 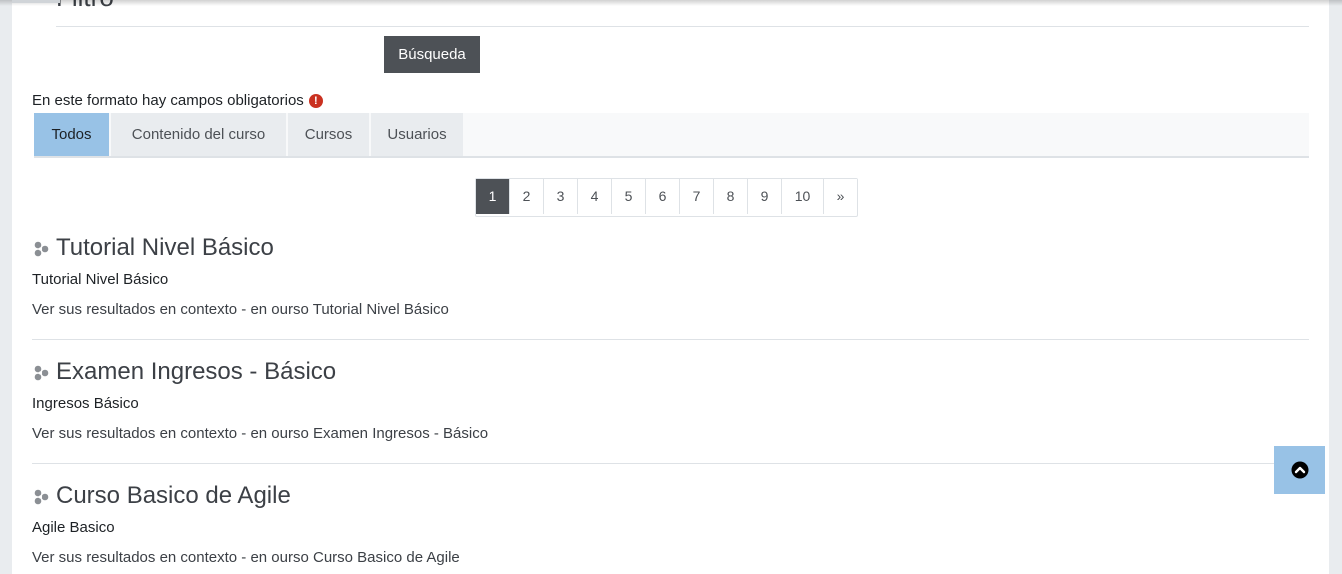 I want to click on page-link-next: », so click(x=840, y=196).